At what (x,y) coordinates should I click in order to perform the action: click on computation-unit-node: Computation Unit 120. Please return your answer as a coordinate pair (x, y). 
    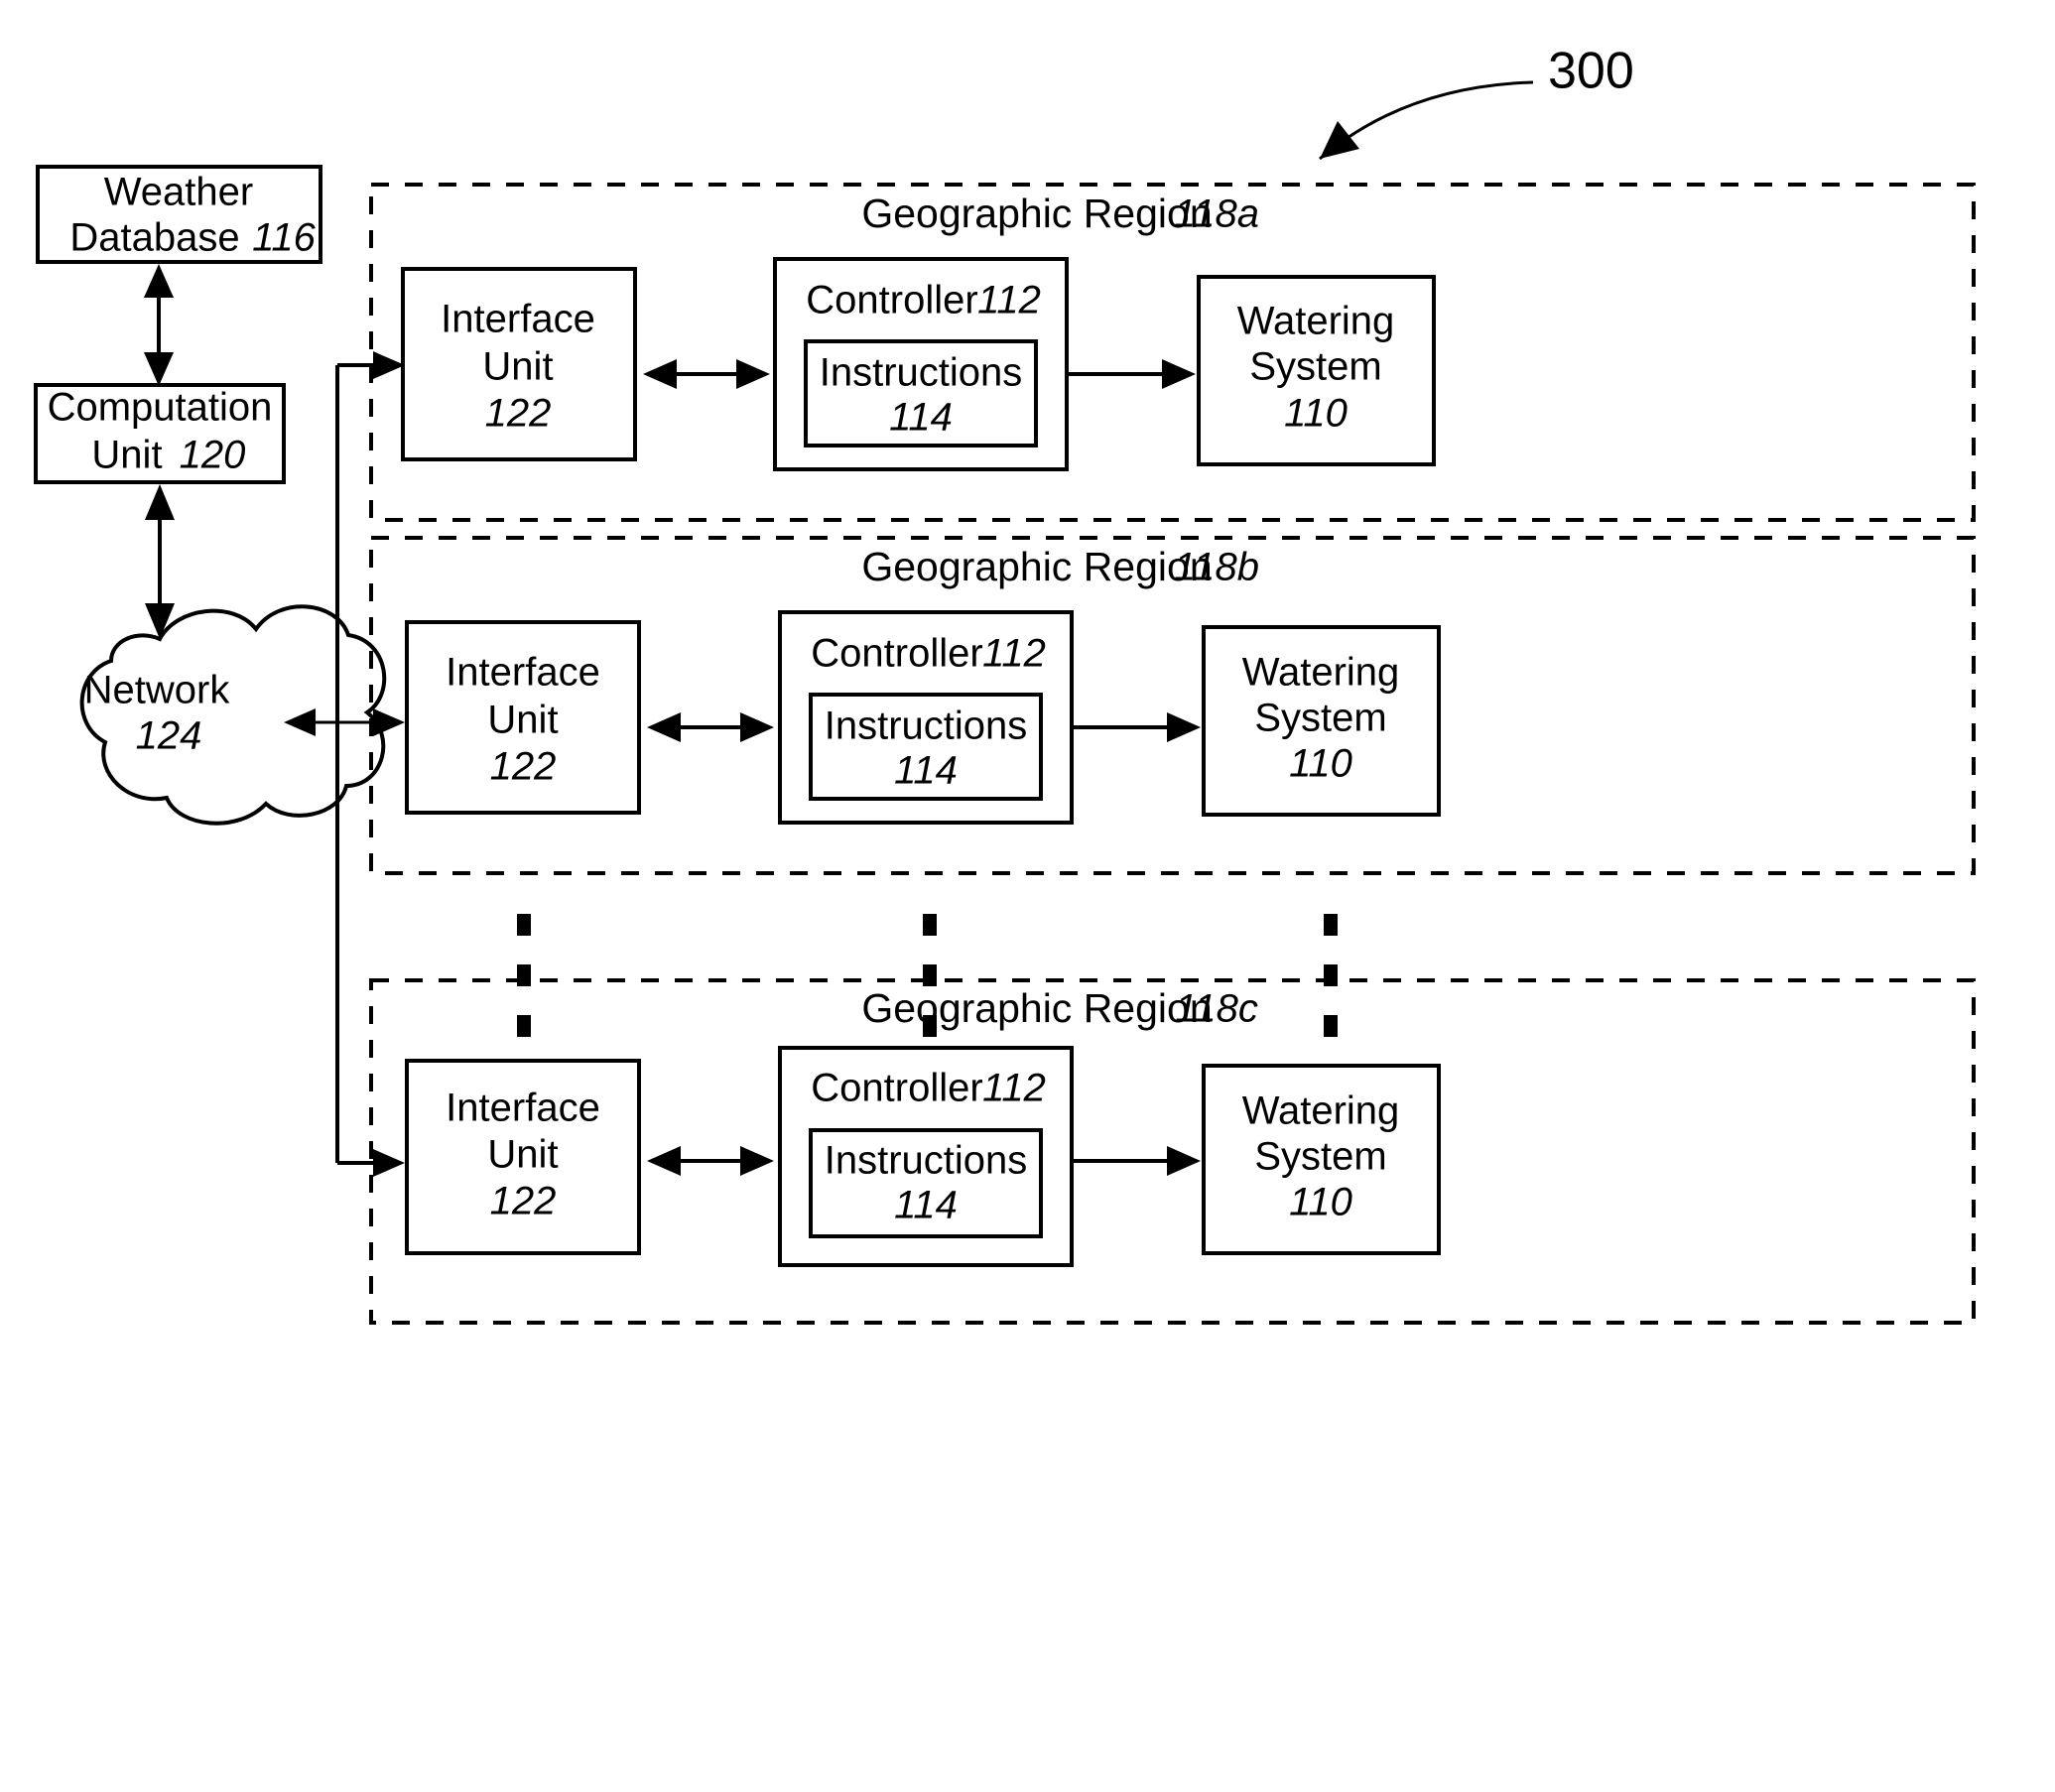
    Looking at the image, I should click on (160, 433).